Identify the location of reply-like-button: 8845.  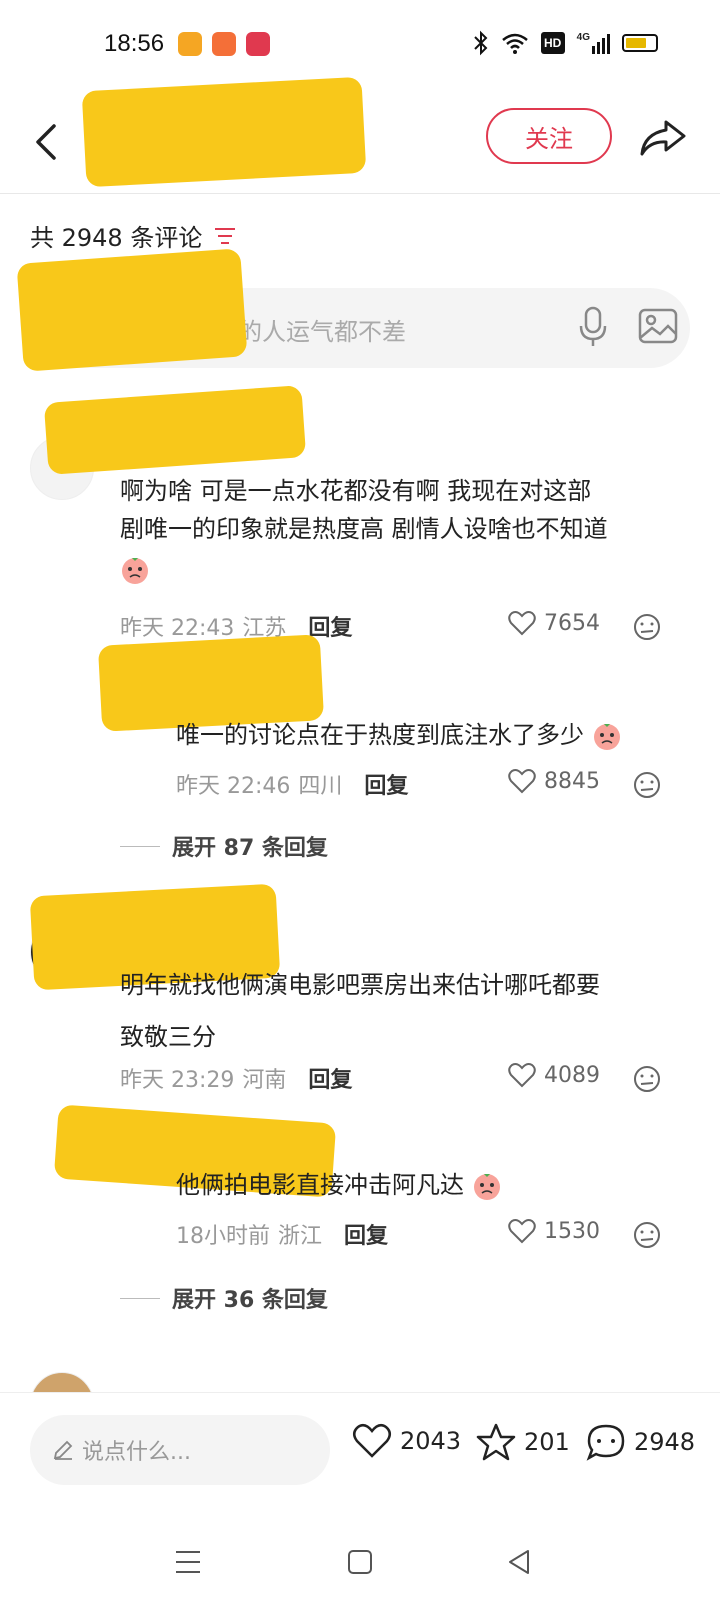
(554, 781).